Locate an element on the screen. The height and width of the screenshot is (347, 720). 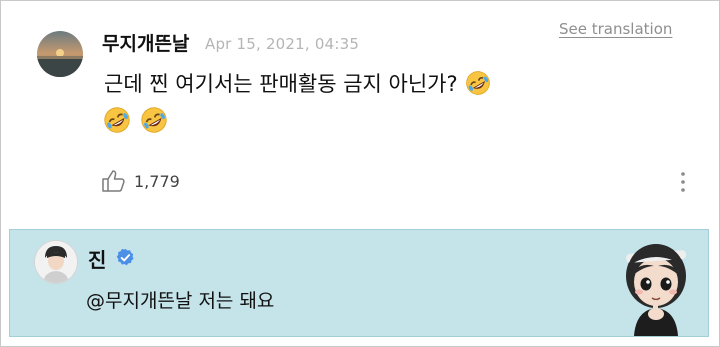
reply-text: @무지개뜬날 저는 돼요 is located at coordinates (180, 299).